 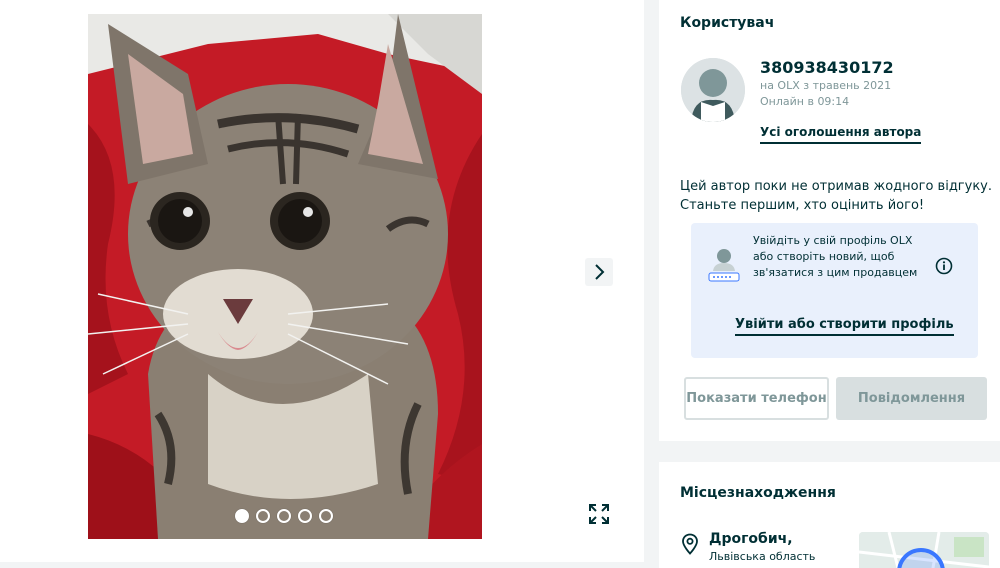 What do you see at coordinates (727, 23) in the screenshot?
I see `seller-card-title: Користувач` at bounding box center [727, 23].